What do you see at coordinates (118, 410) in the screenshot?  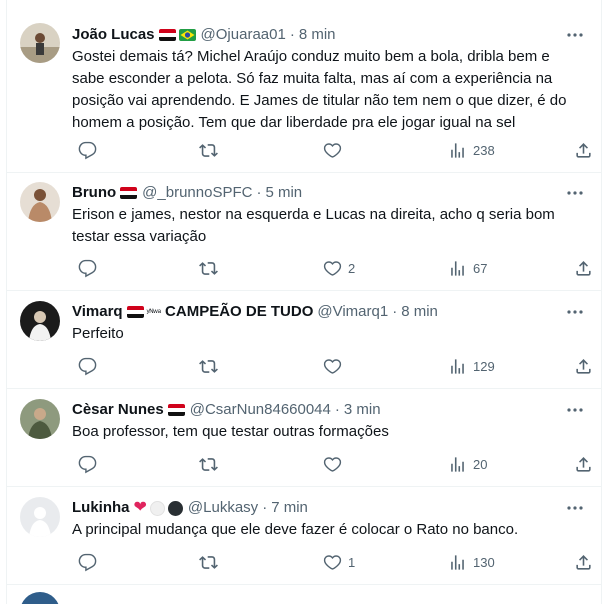 I see `display-name: Cèsar Nunes` at bounding box center [118, 410].